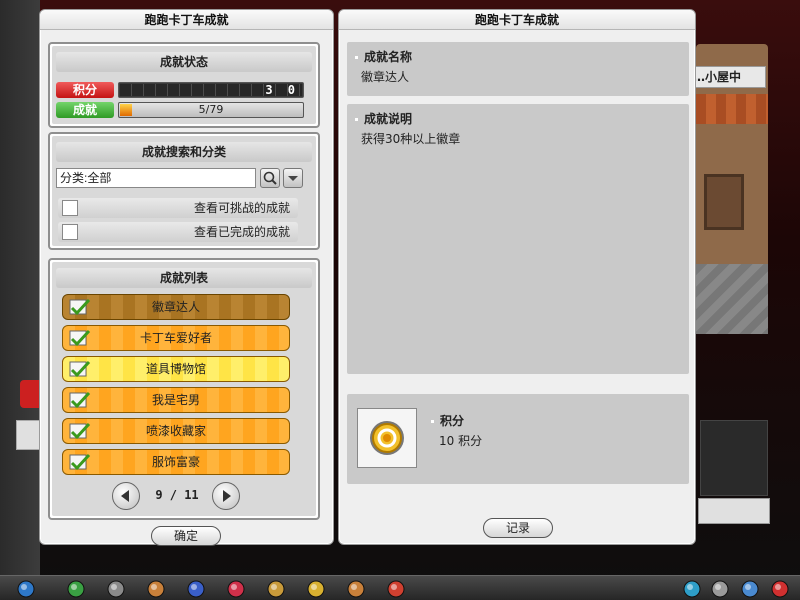 This screenshot has width=800, height=600. What do you see at coordinates (184, 62) in the screenshot?
I see `status-header: 成就状态` at bounding box center [184, 62].